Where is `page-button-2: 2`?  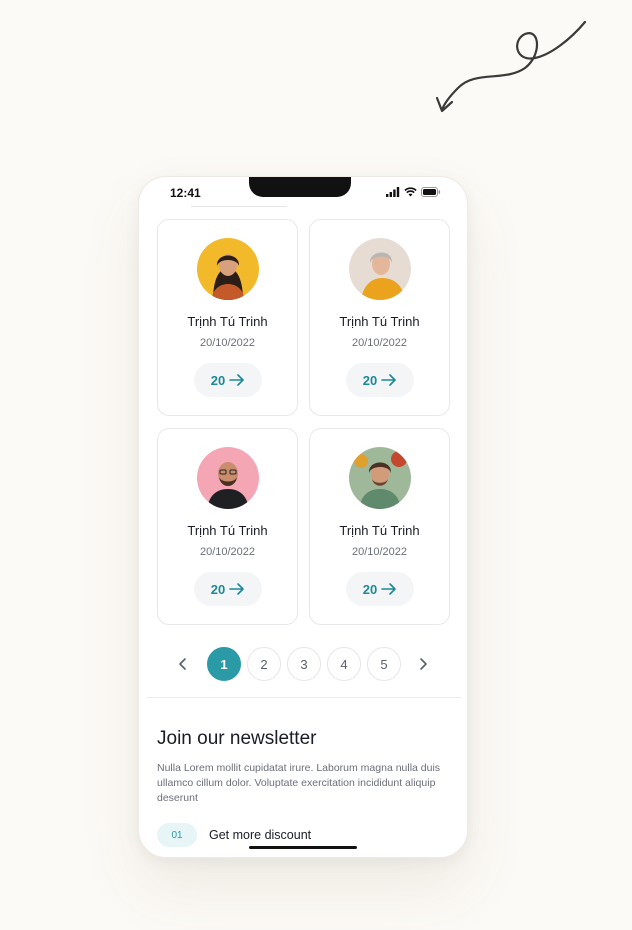 page-button-2: 2 is located at coordinates (264, 664).